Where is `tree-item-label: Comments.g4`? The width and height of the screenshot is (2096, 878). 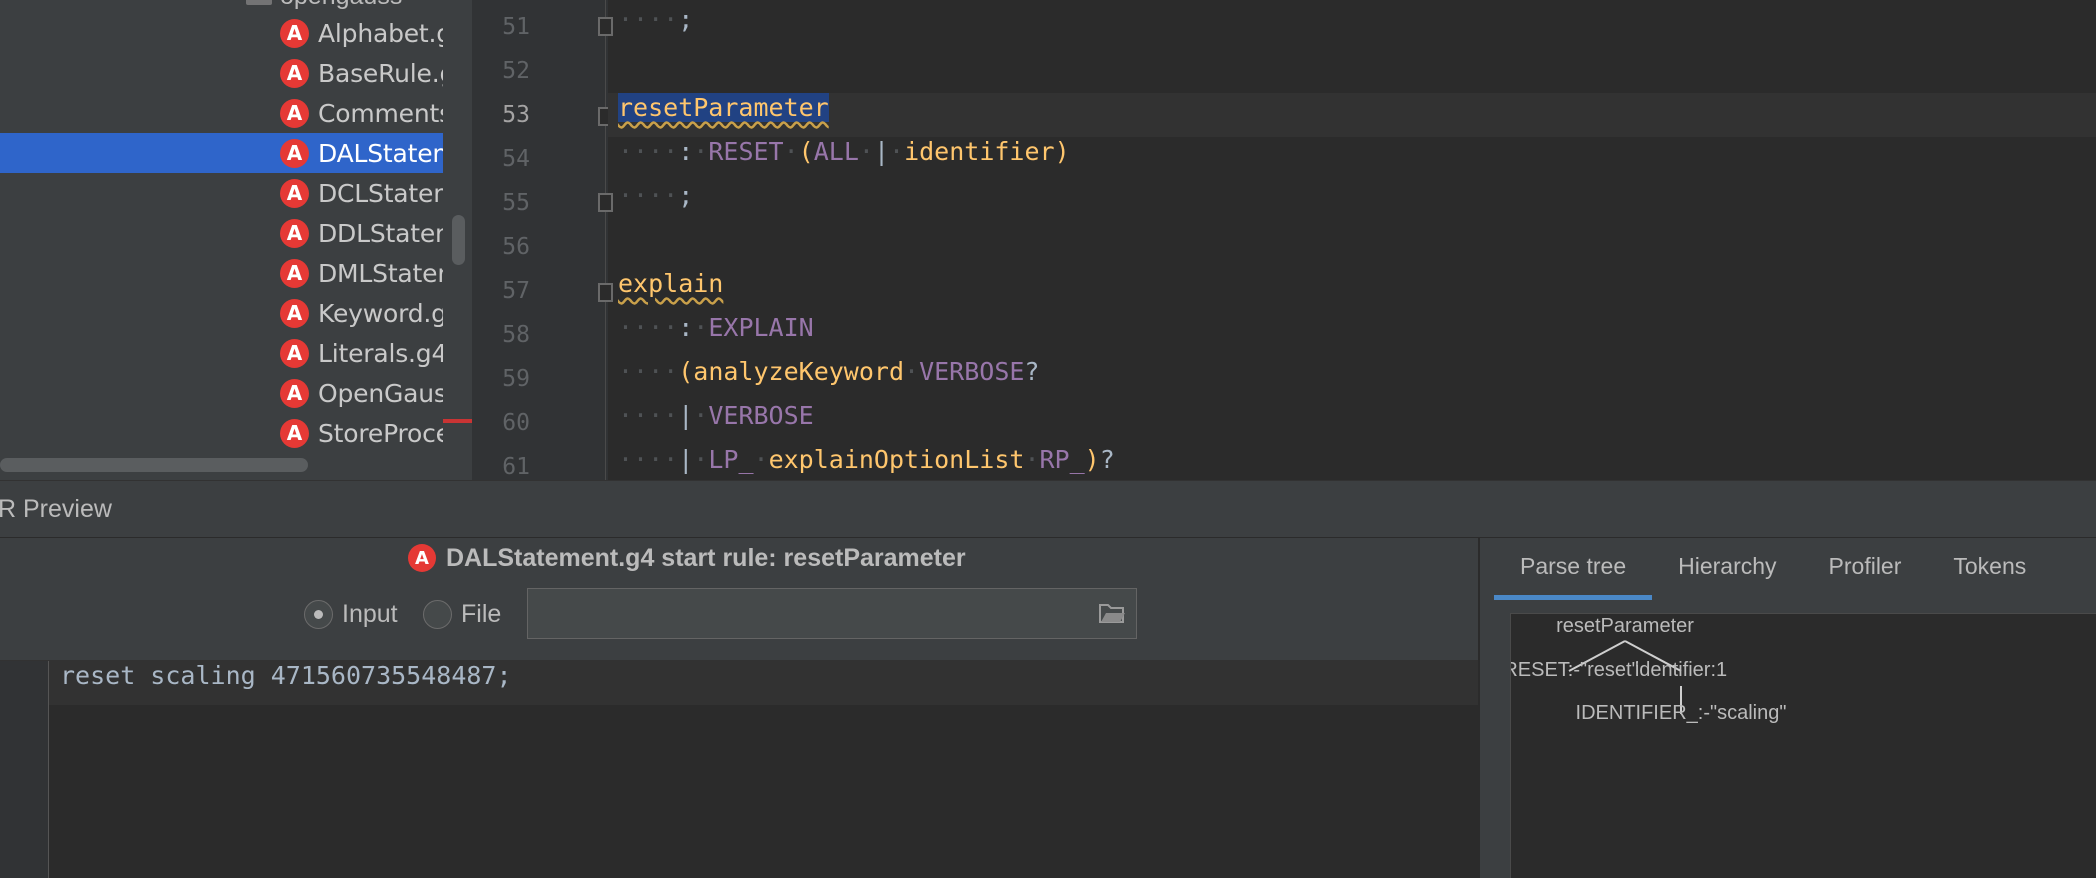
tree-item-label: Comments.g4 is located at coordinates (380, 113).